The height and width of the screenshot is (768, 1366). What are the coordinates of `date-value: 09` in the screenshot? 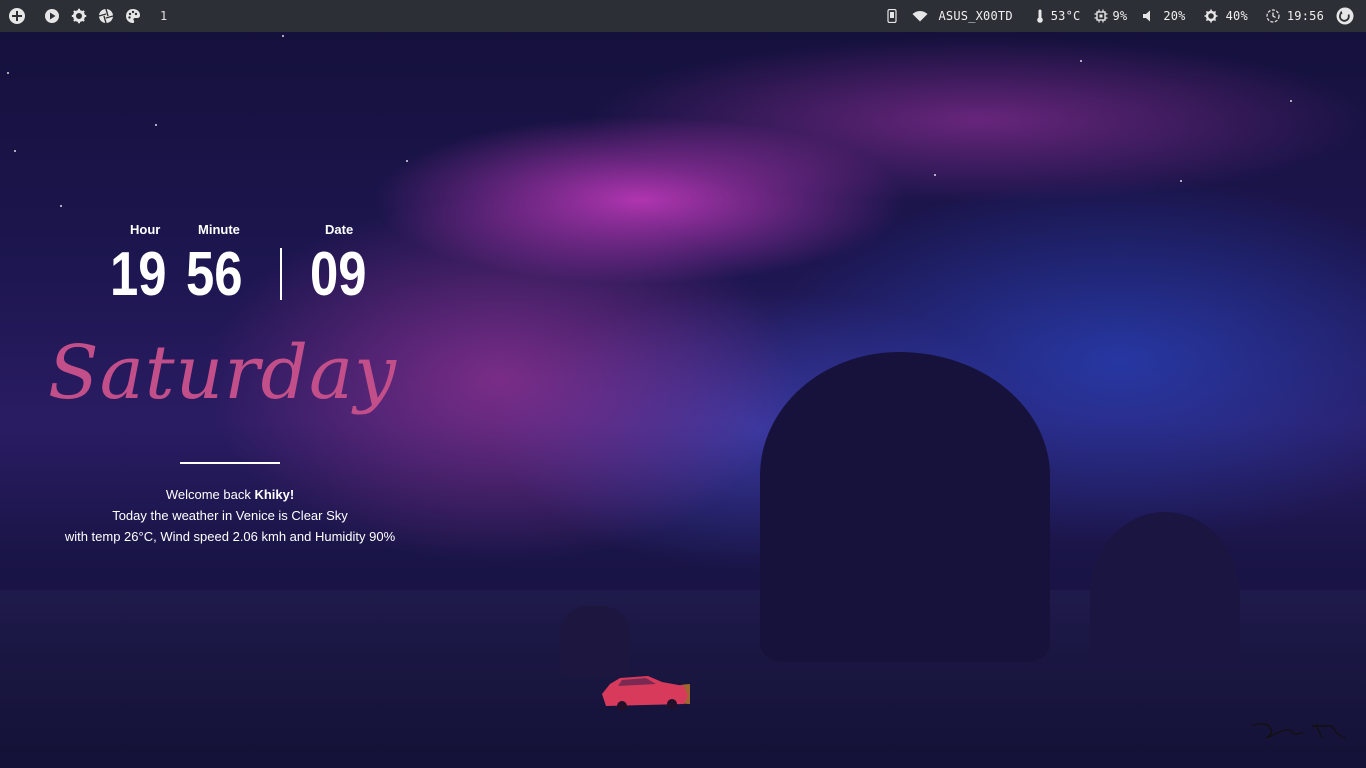 It's located at (338, 274).